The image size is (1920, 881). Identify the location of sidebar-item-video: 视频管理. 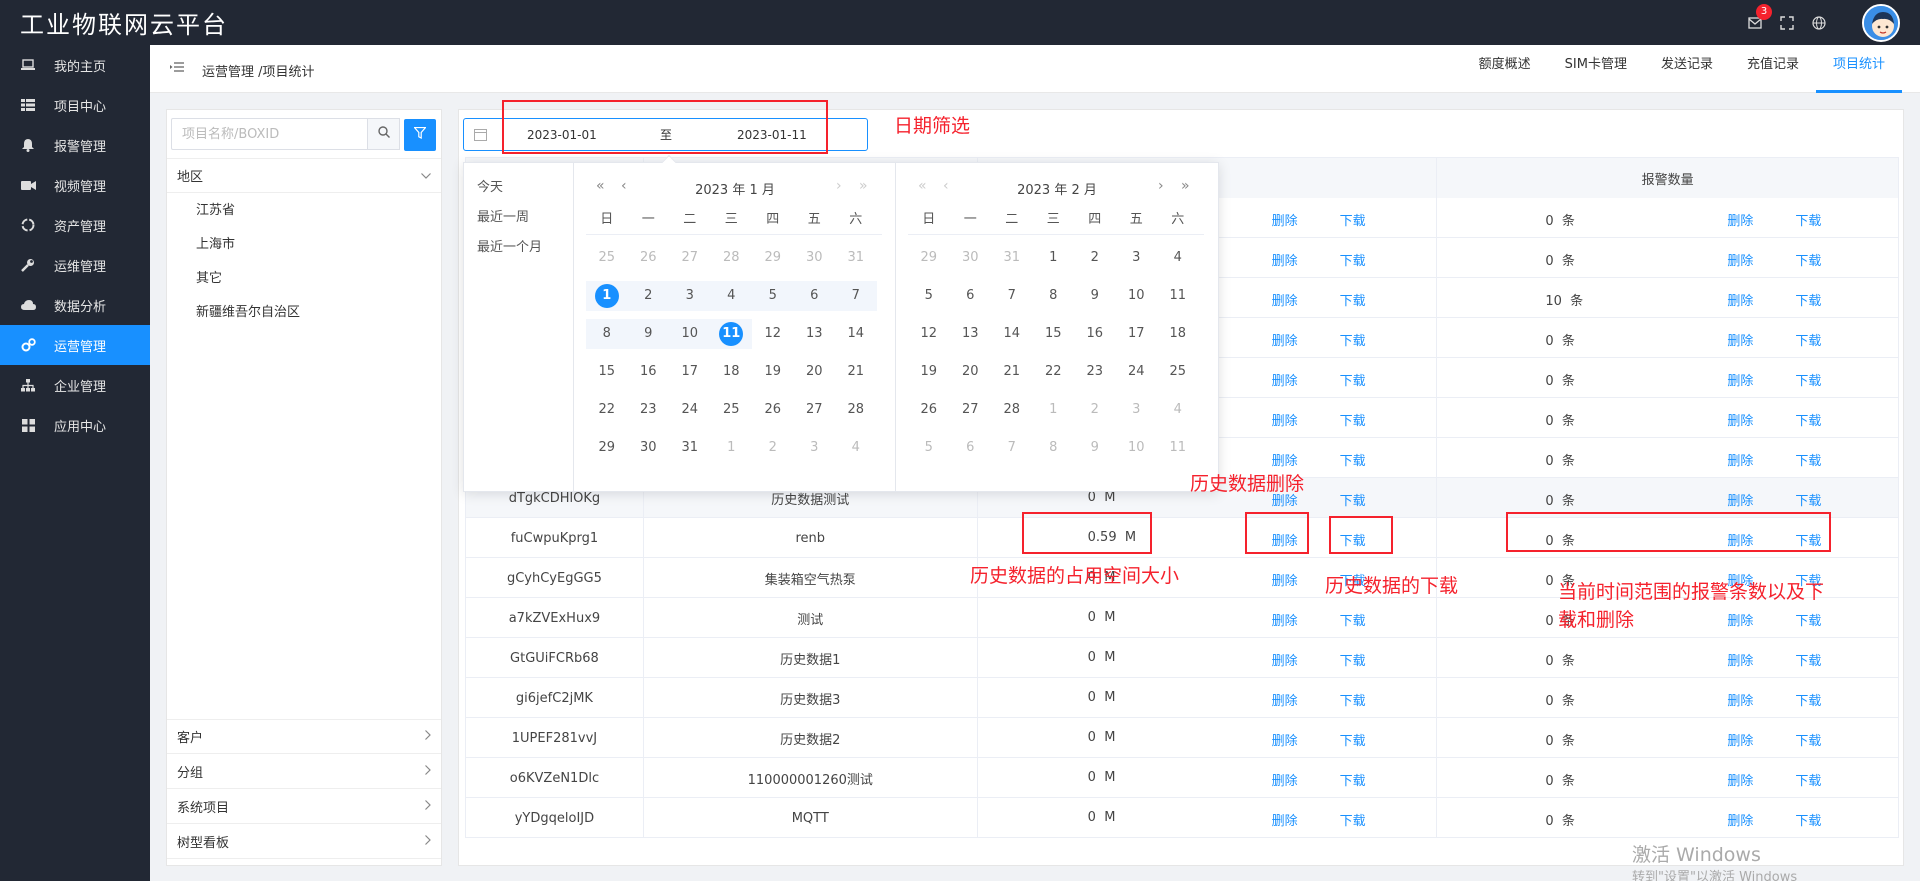
(75, 185).